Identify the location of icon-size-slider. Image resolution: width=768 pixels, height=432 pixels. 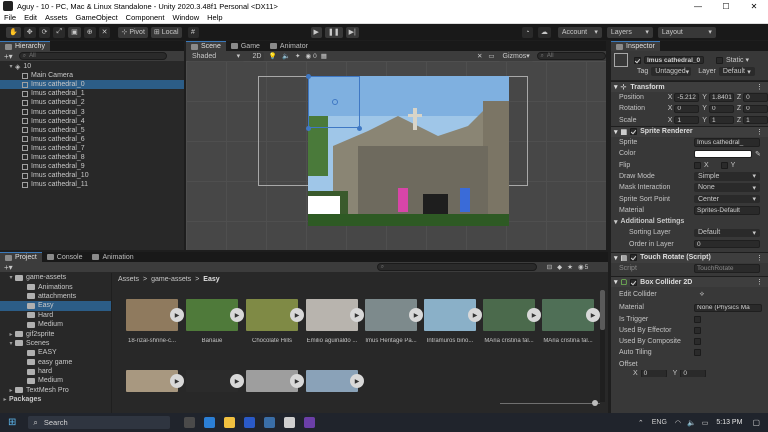
(550, 403).